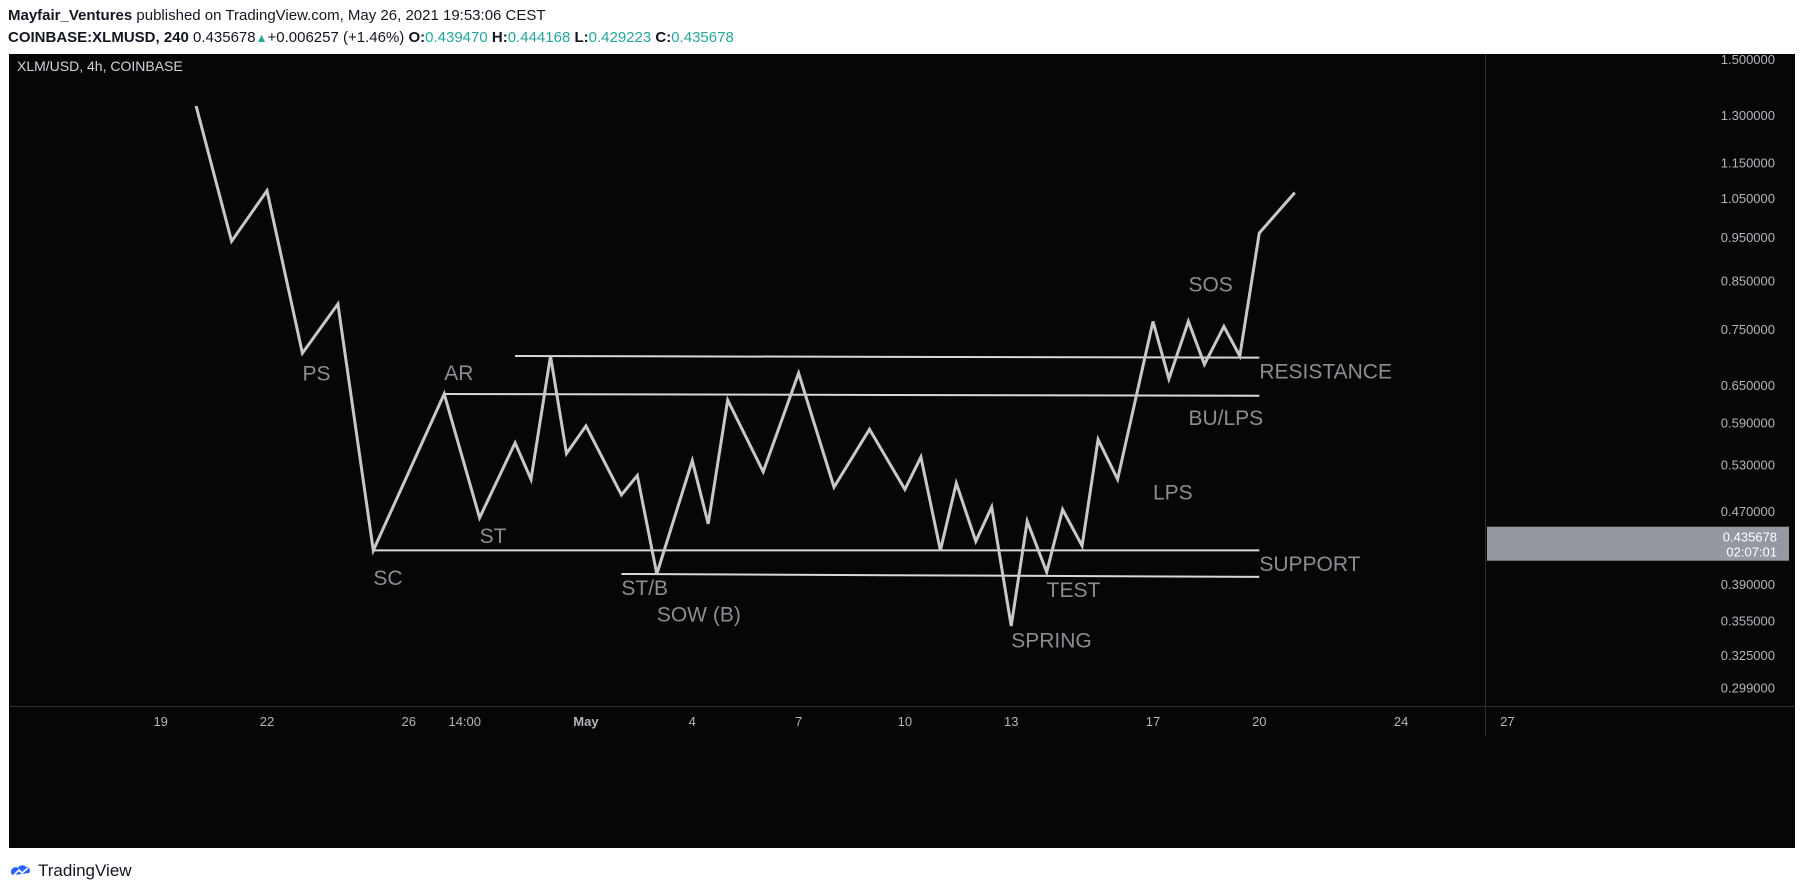 The height and width of the screenshot is (895, 1805). I want to click on y-tick-label: 0.325000, so click(1748, 655).